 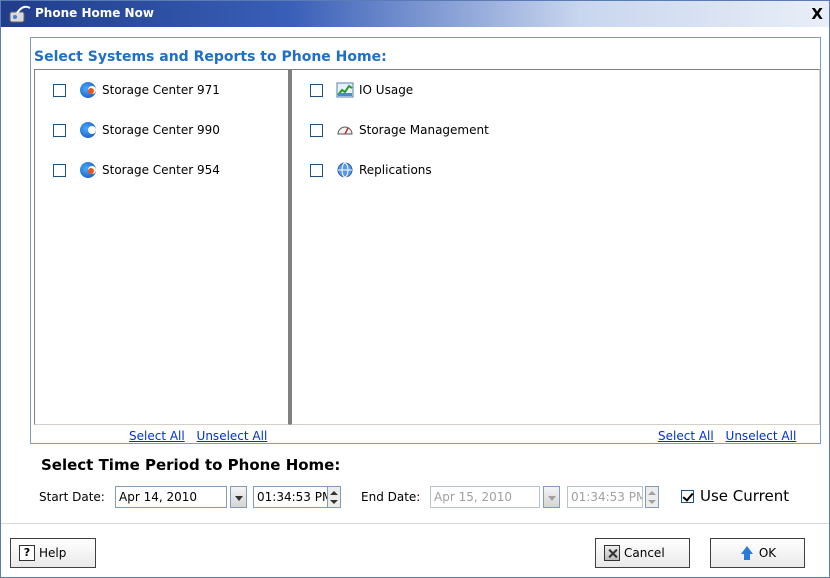 I want to click on report-item: Replications, so click(x=371, y=170).